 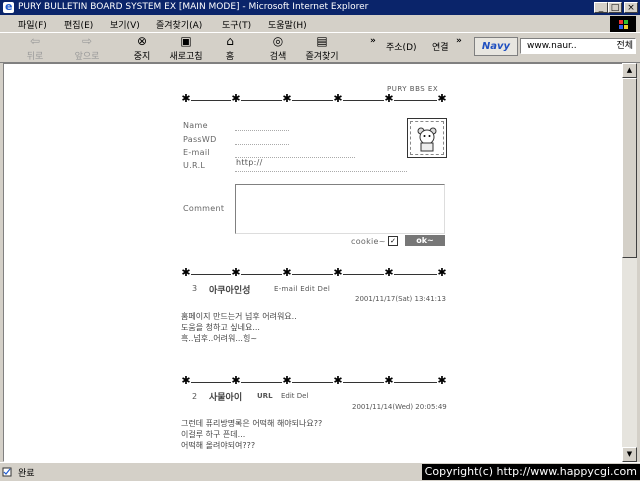 What do you see at coordinates (87, 41) in the screenshot?
I see `forward-arrow-icon: ⇨` at bounding box center [87, 41].